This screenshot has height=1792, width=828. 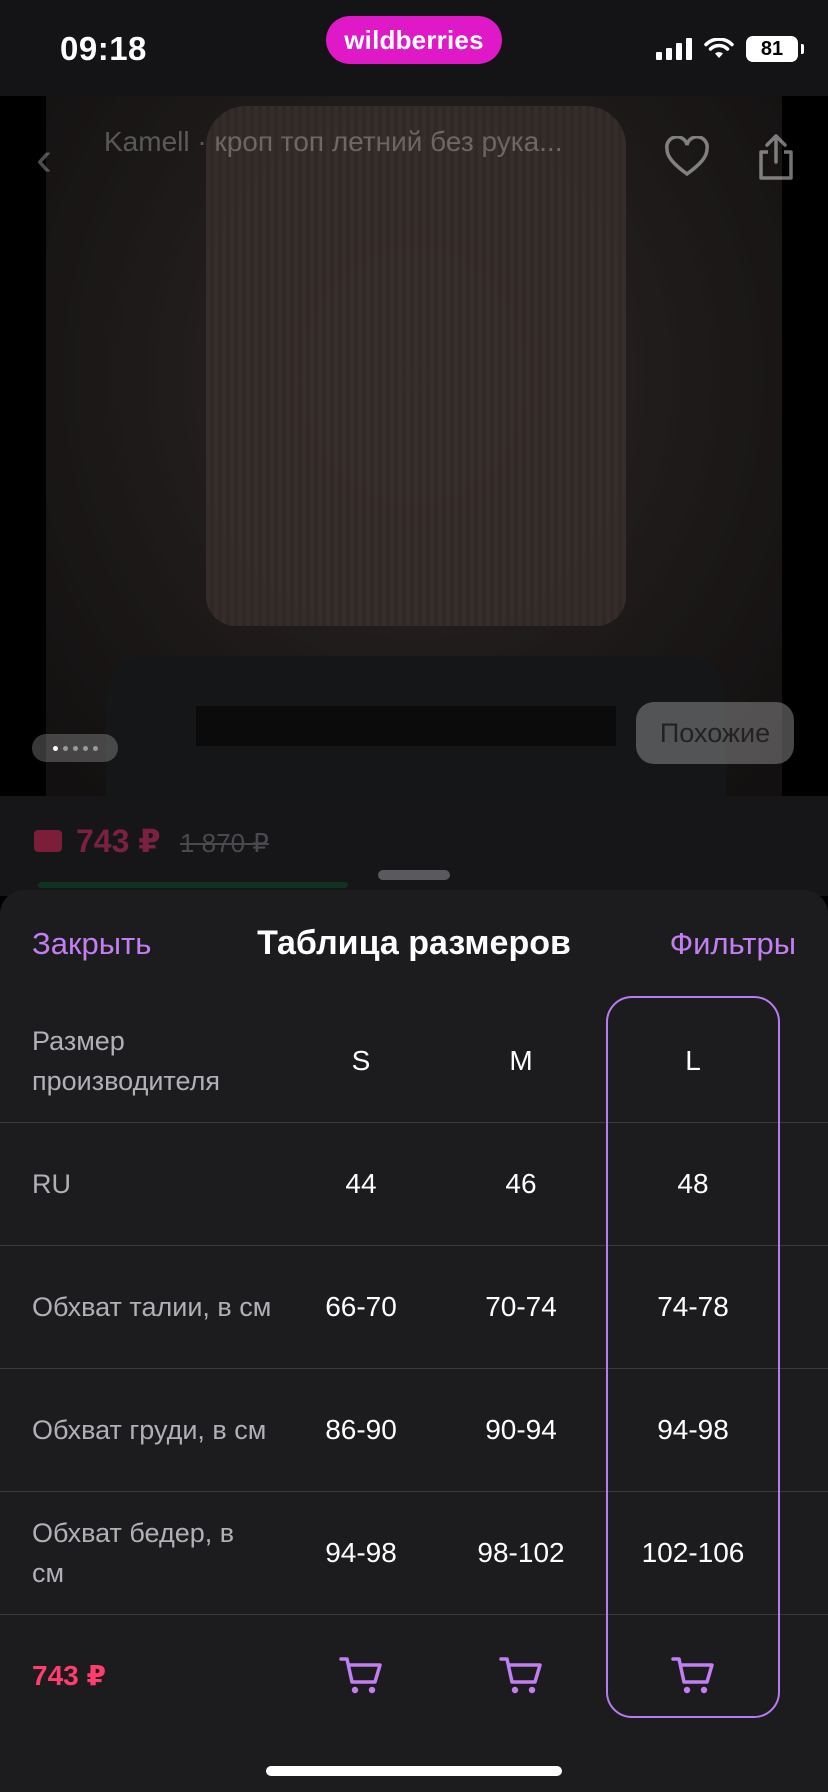 I want to click on table-row: RU 44 46 48, so click(x=414, y=1184).